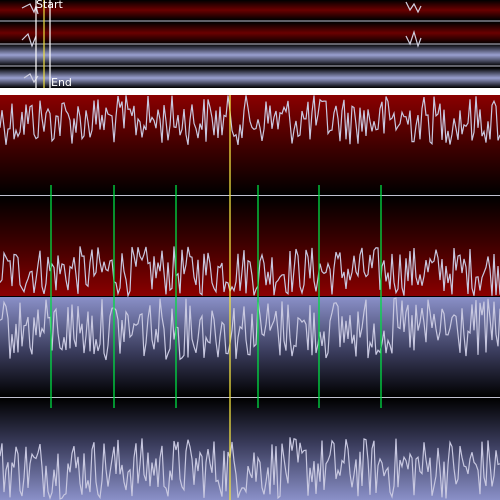  What do you see at coordinates (250, 91) in the screenshot?
I see `panel-separator` at bounding box center [250, 91].